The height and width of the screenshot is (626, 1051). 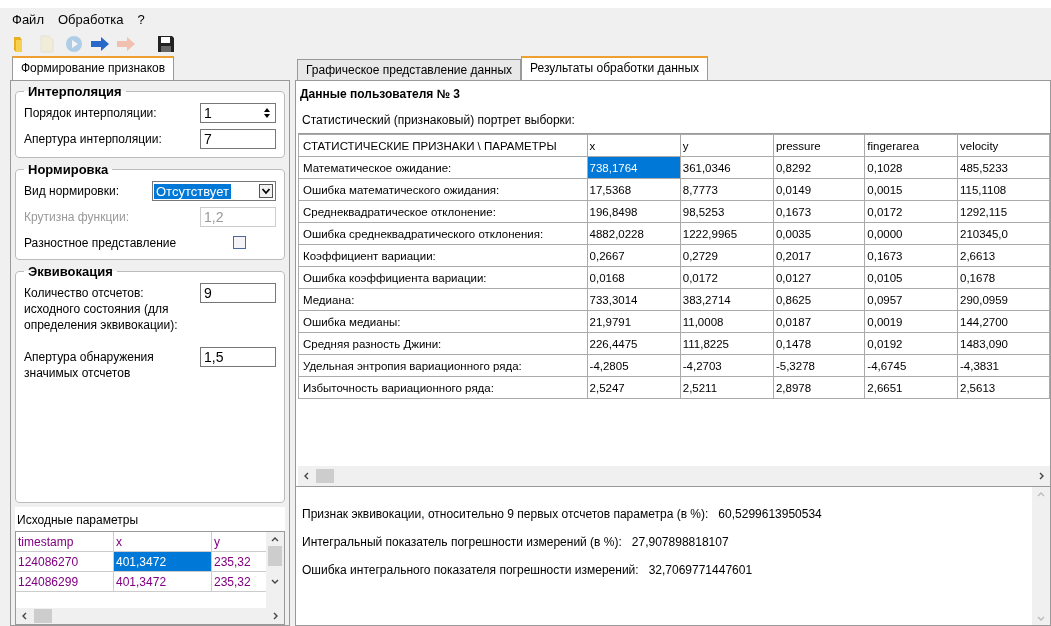 I want to click on table-cell: 0,2017, so click(x=819, y=255).